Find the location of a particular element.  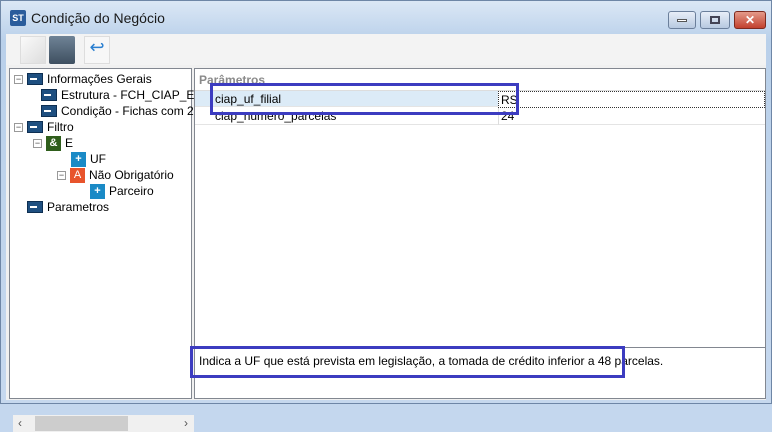

undo-icon: ↩ is located at coordinates (97, 50).